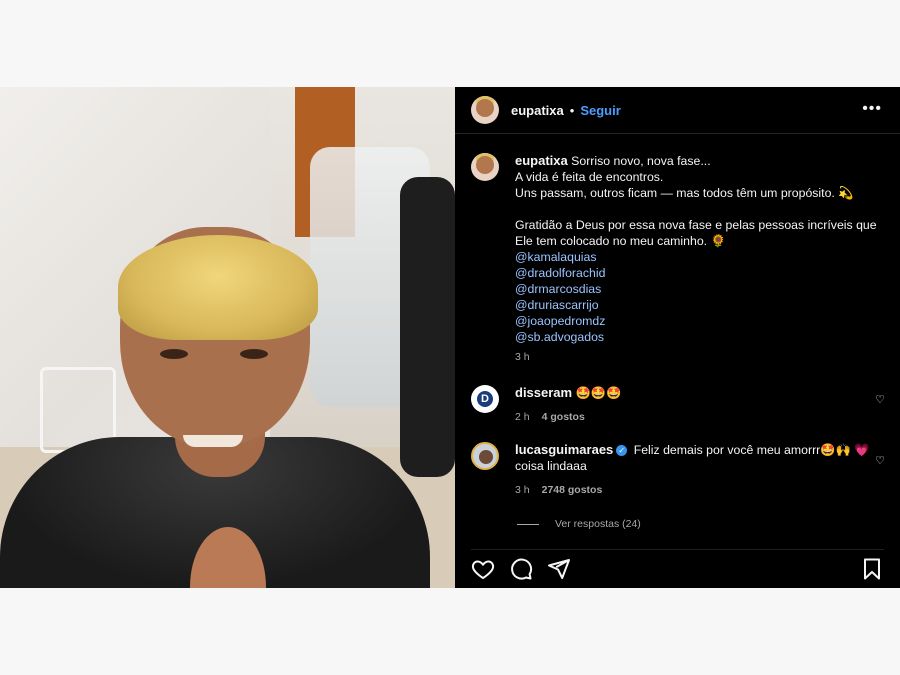  I want to click on disseram-logo-icon: D, so click(485, 399).